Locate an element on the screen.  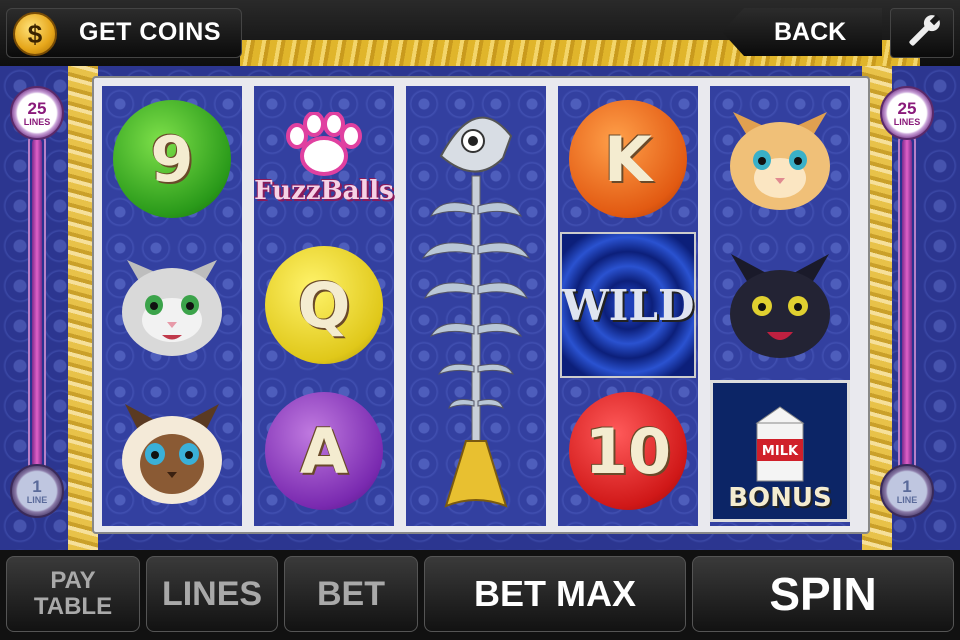
line-meter-left: 25 LINES 1 LINE is located at coordinates (37, 302).